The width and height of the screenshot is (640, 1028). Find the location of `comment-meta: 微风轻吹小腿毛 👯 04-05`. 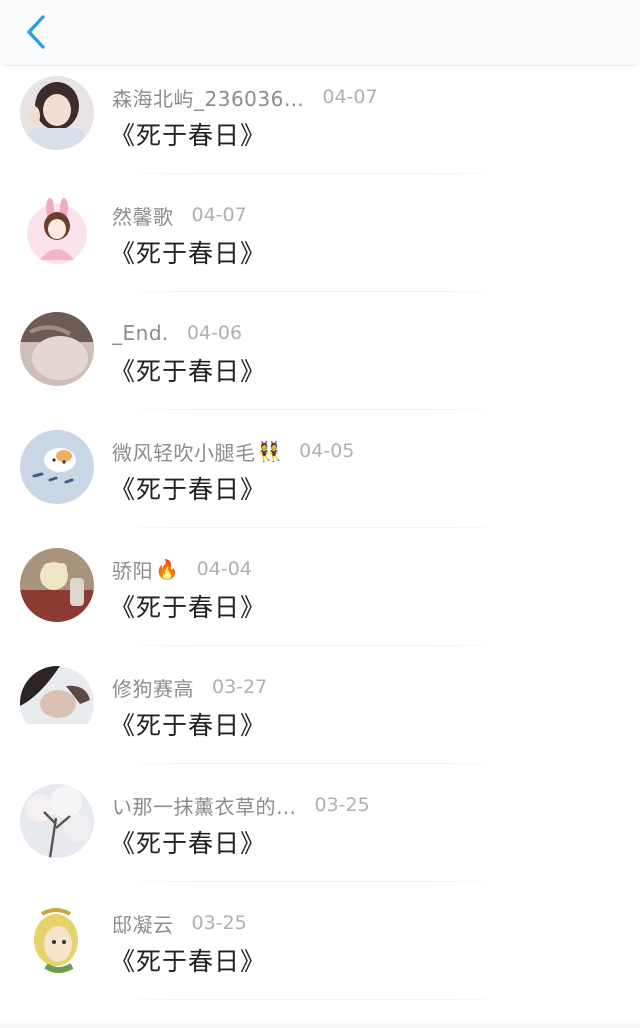

comment-meta: 微风轻吹小腿毛 👯 04-05 is located at coordinates (233, 451).